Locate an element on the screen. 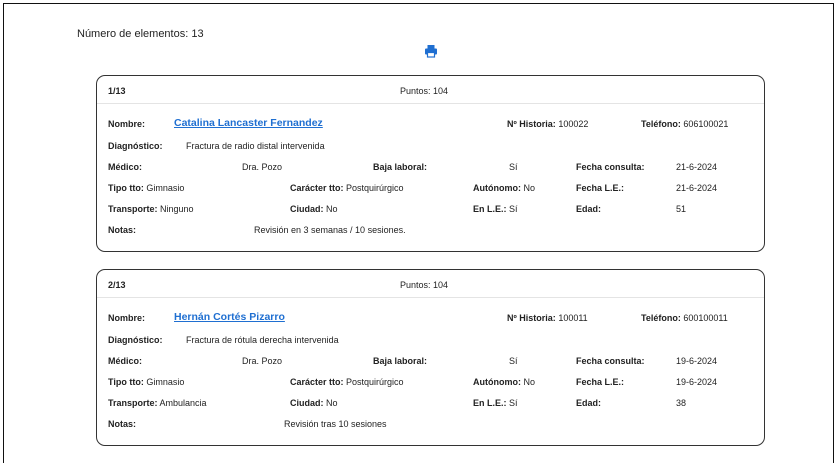 The height and width of the screenshot is (463, 839). history-field: Nº Historia: 100022 is located at coordinates (547, 124).